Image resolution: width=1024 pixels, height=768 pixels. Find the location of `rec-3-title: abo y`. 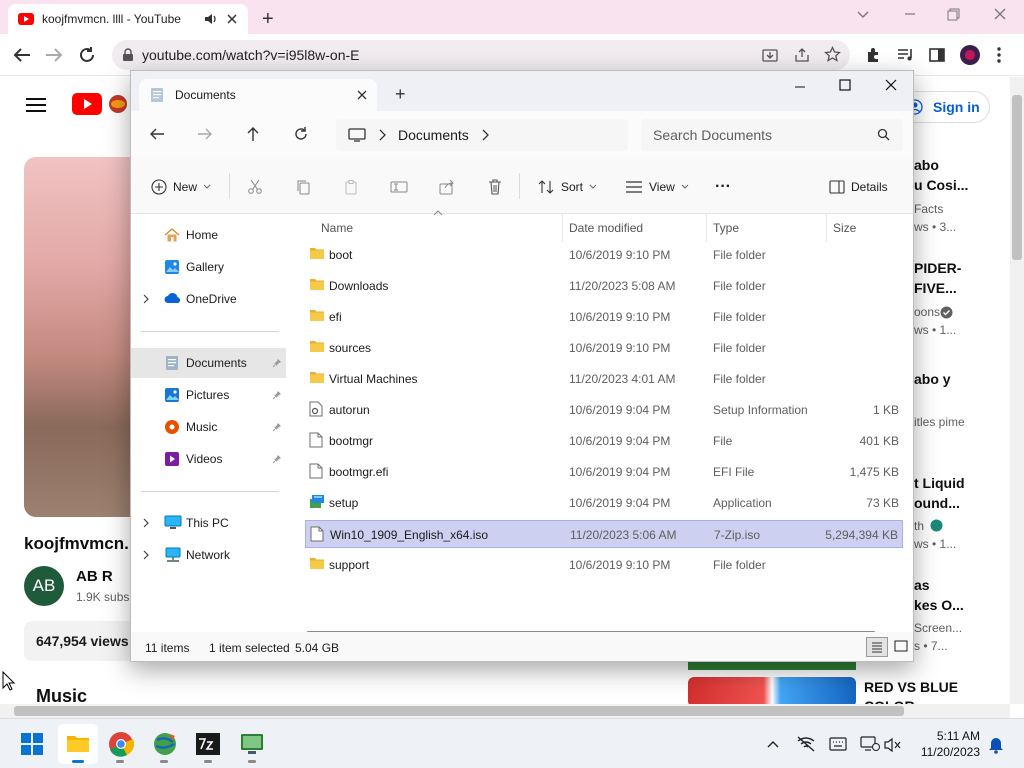

rec-3-title: abo y is located at coordinates (932, 379).